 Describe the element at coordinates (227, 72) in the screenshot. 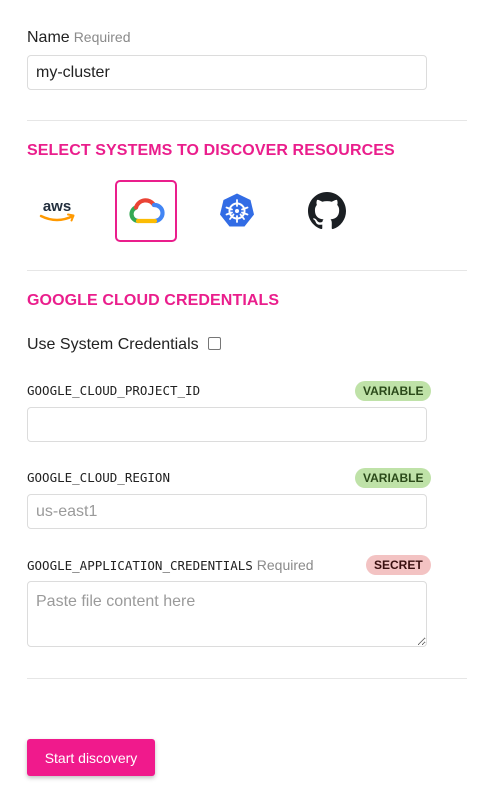

I see `name-input` at that location.